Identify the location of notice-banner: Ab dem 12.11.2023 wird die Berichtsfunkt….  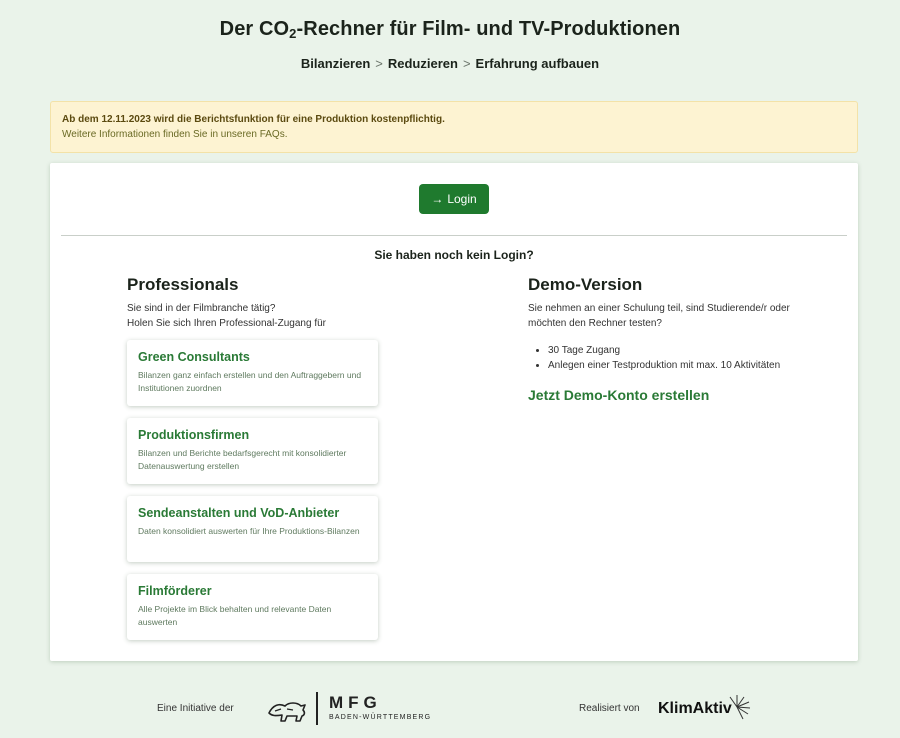
(454, 127).